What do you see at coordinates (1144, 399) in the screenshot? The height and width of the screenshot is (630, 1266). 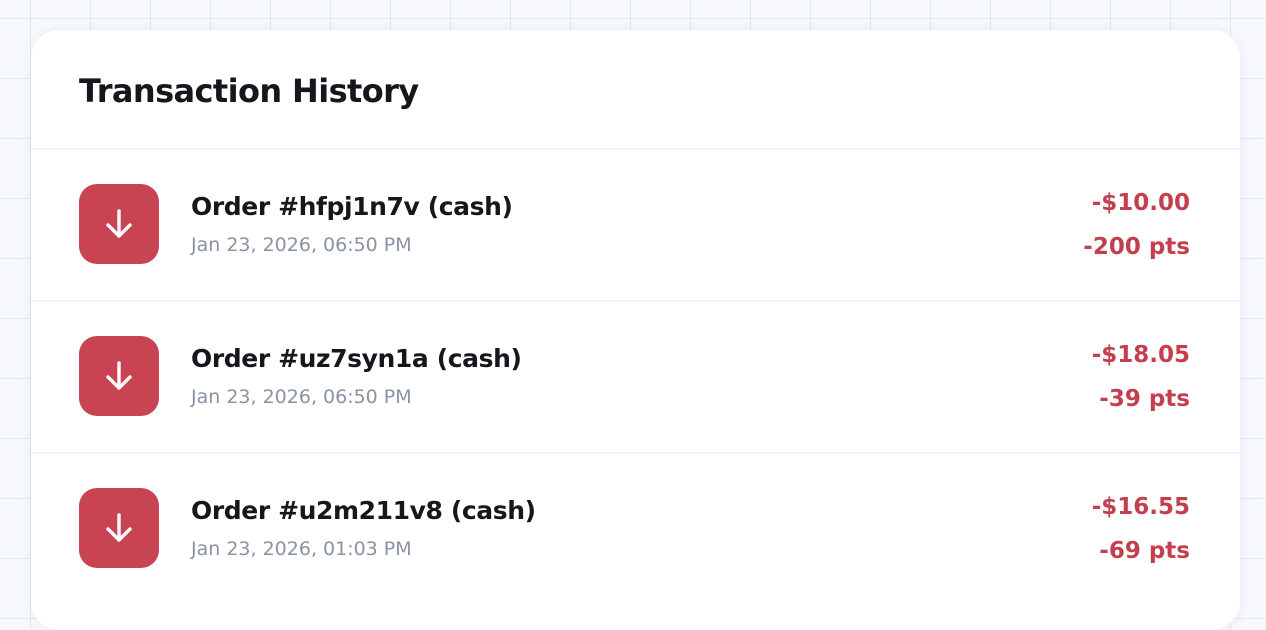 I see `transaction-points: -39 pts` at bounding box center [1144, 399].